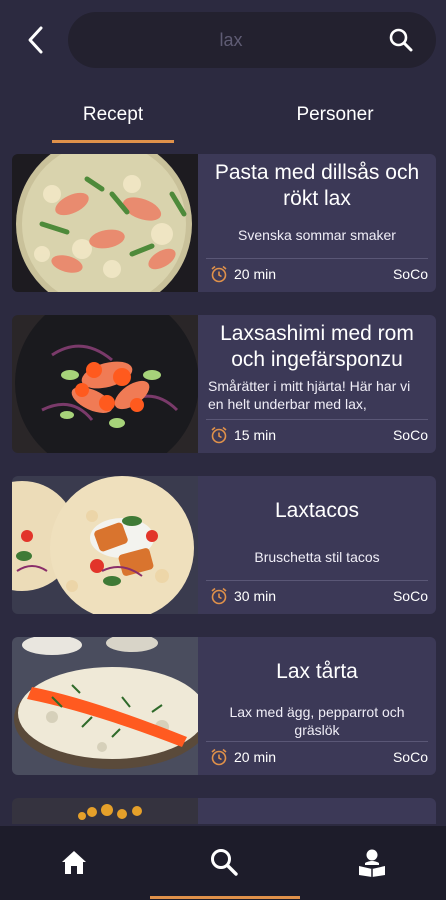  Describe the element at coordinates (317, 671) in the screenshot. I see `recipe-title: Lax tårta` at that location.